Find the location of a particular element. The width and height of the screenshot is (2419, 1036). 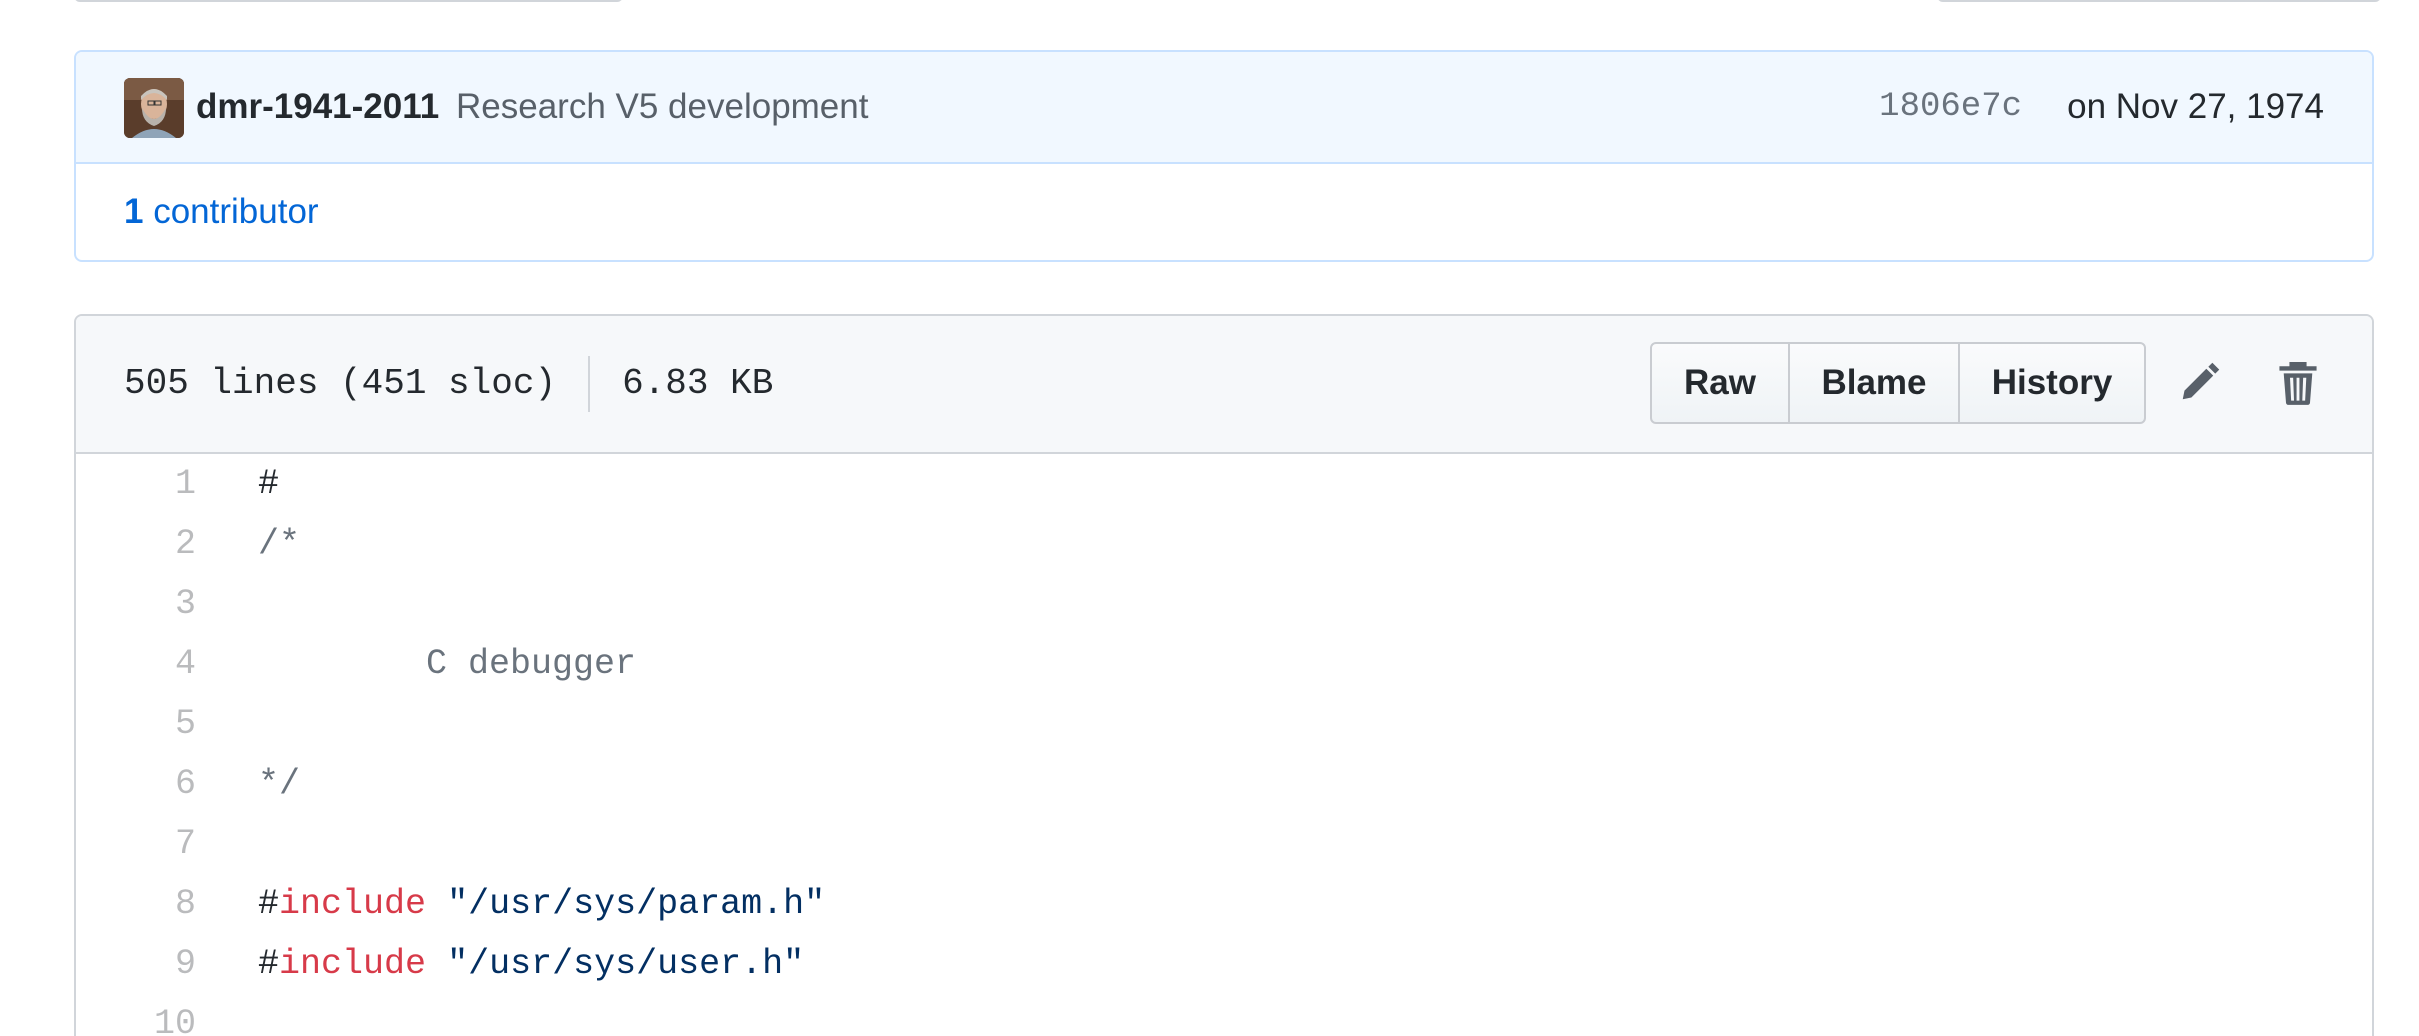

file-actions-button-group: Raw Blame History is located at coordinates (1898, 383).